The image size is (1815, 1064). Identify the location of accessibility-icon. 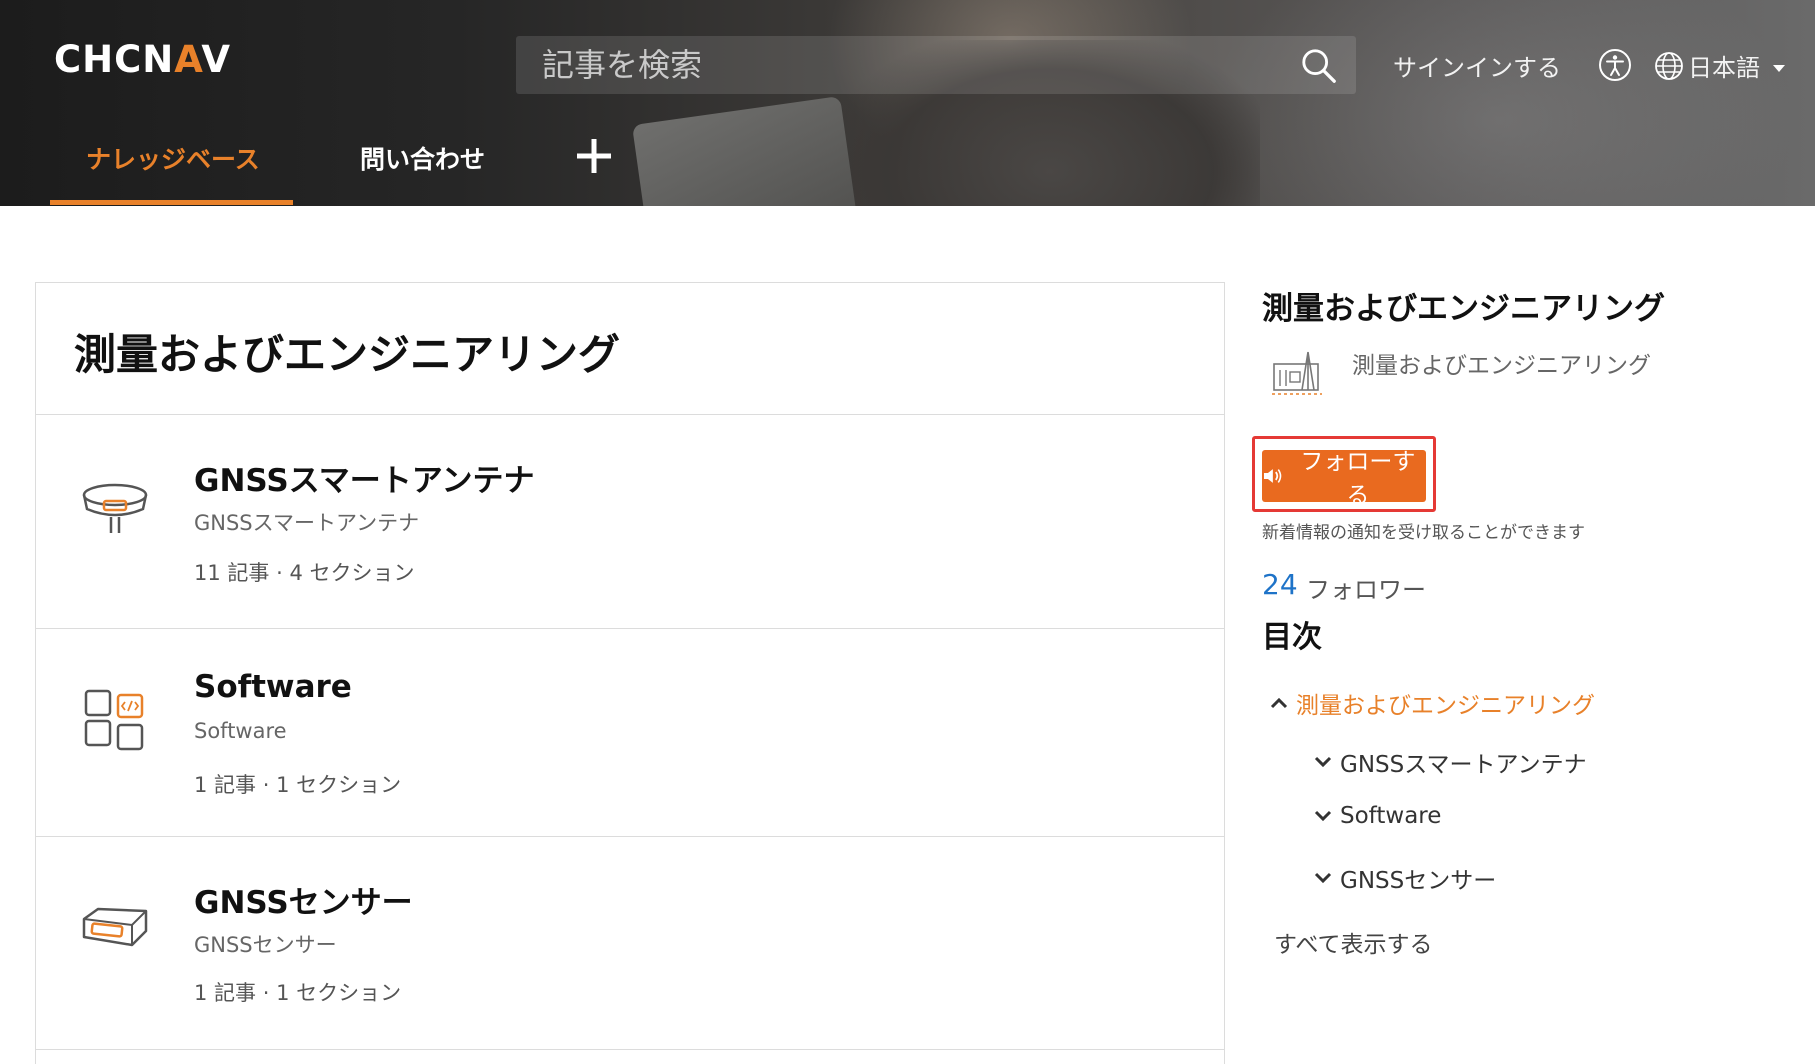
(1615, 65).